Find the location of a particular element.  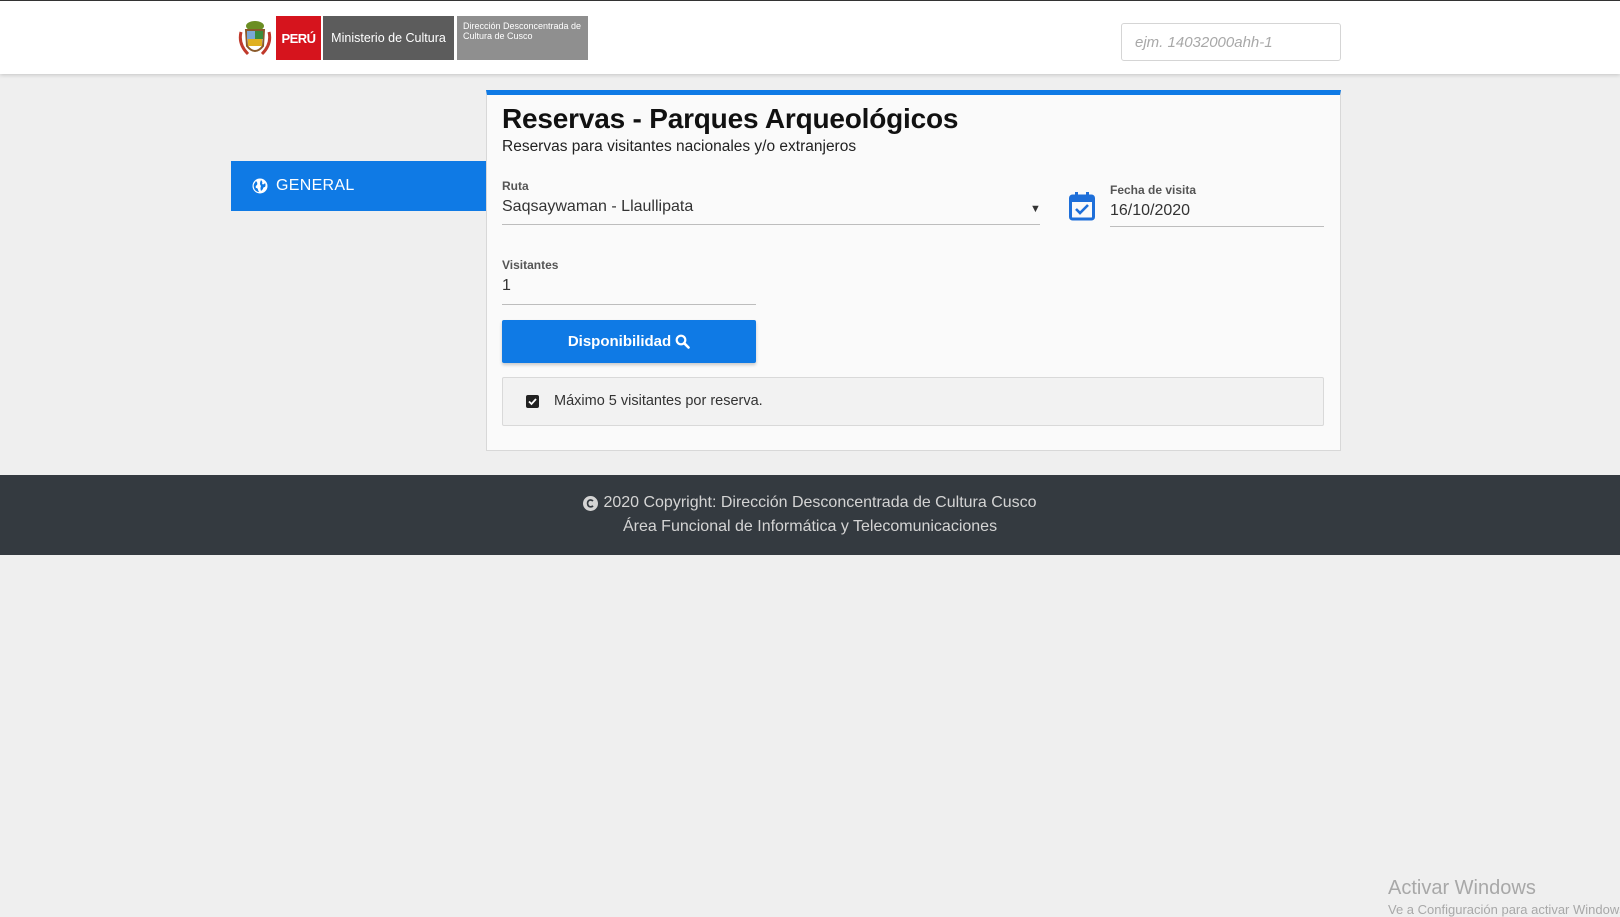

ruta-underline is located at coordinates (771, 224).